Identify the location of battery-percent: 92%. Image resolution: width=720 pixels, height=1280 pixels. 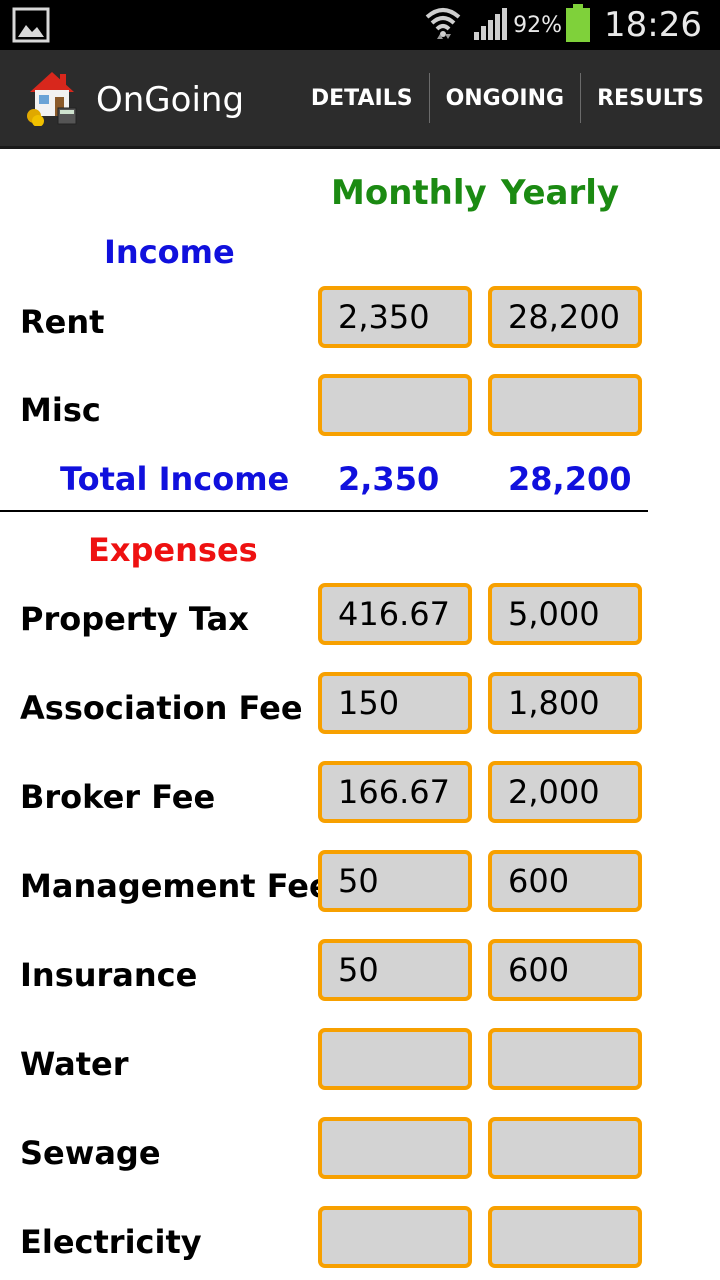
(538, 25).